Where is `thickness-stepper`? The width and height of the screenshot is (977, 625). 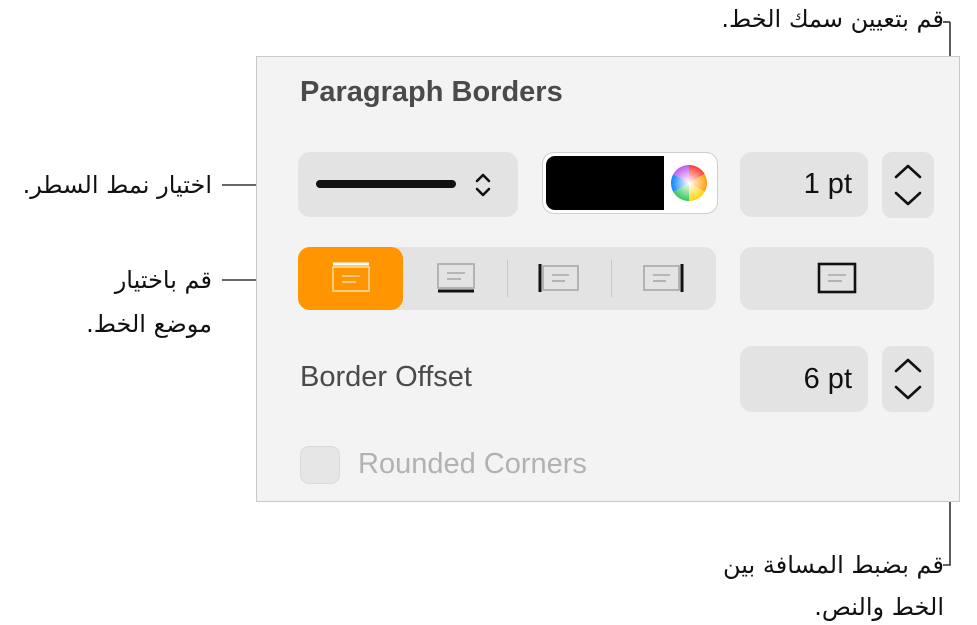
thickness-stepper is located at coordinates (908, 185).